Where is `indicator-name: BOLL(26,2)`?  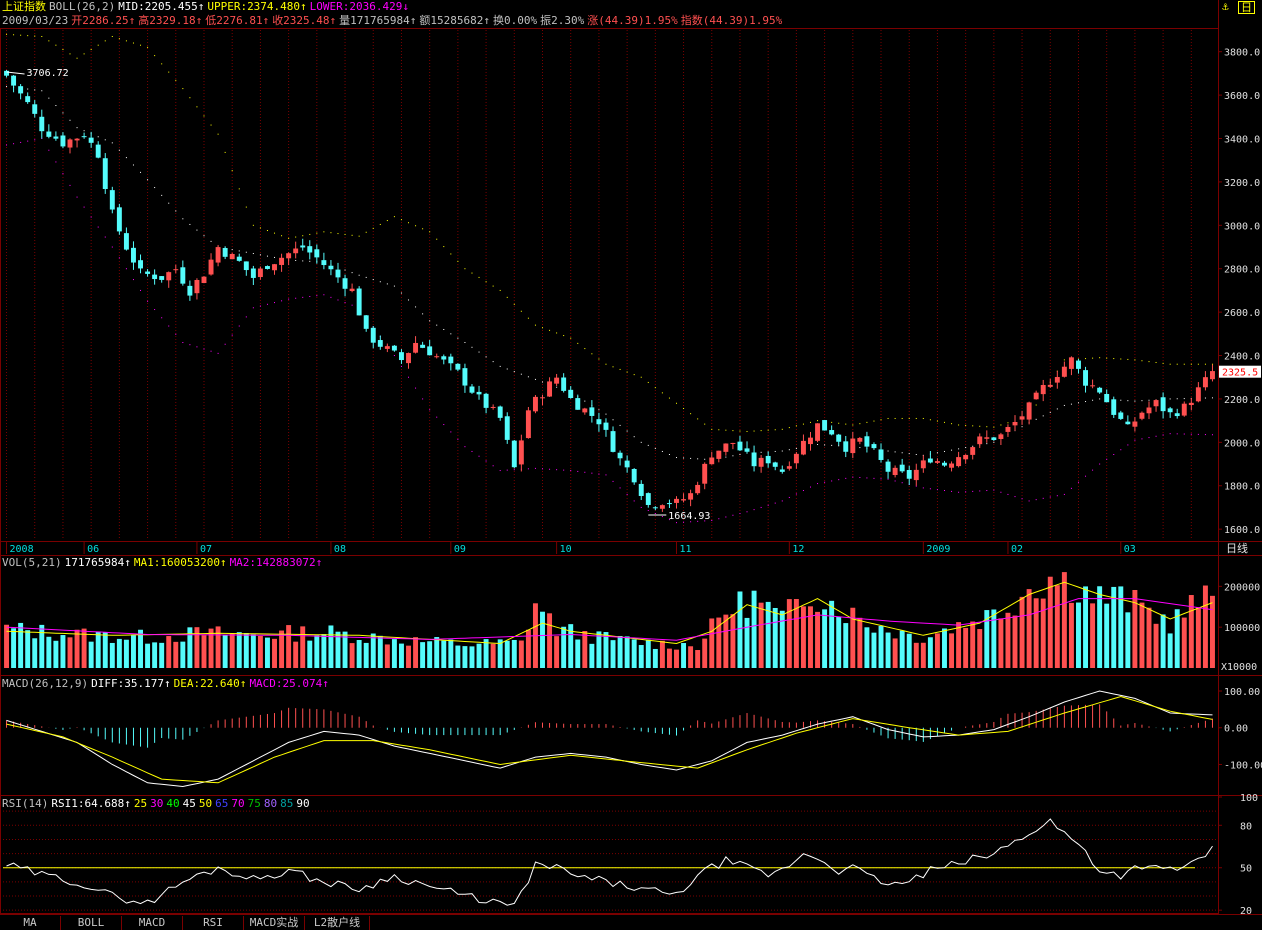
indicator-name: BOLL(26,2) is located at coordinates (82, 6).